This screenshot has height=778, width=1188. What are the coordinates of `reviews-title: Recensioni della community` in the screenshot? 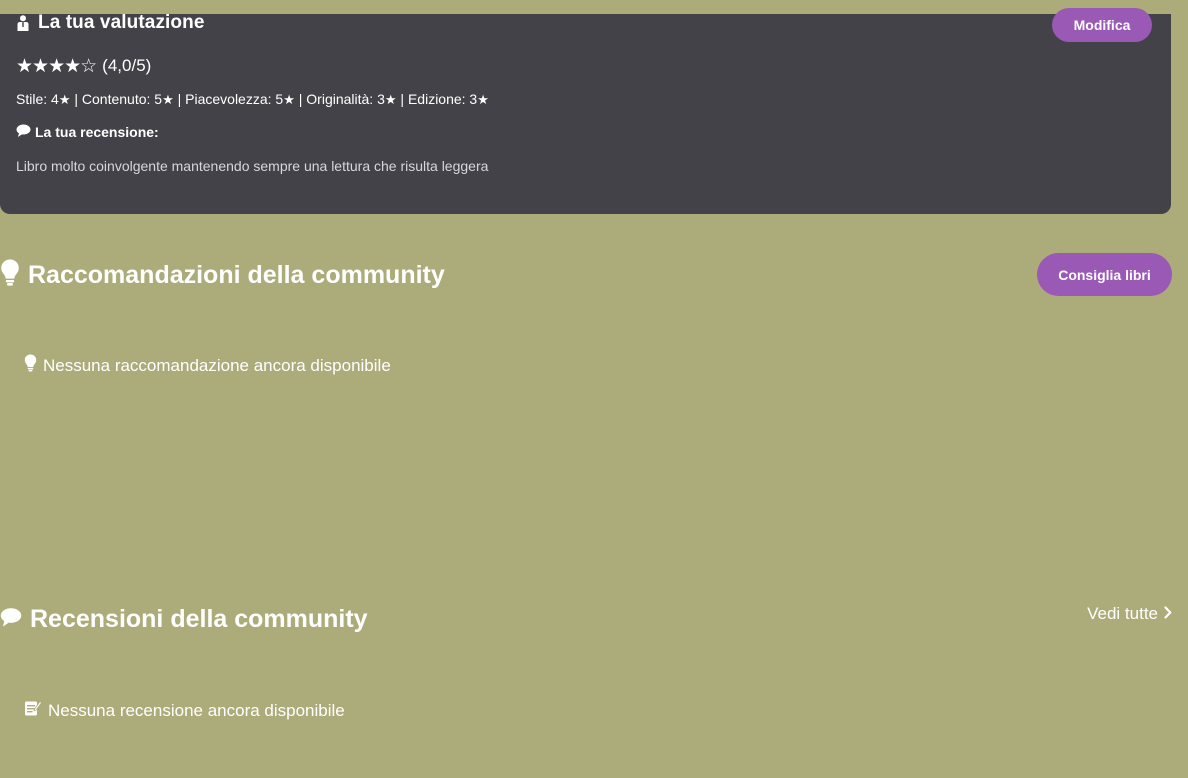 It's located at (199, 619).